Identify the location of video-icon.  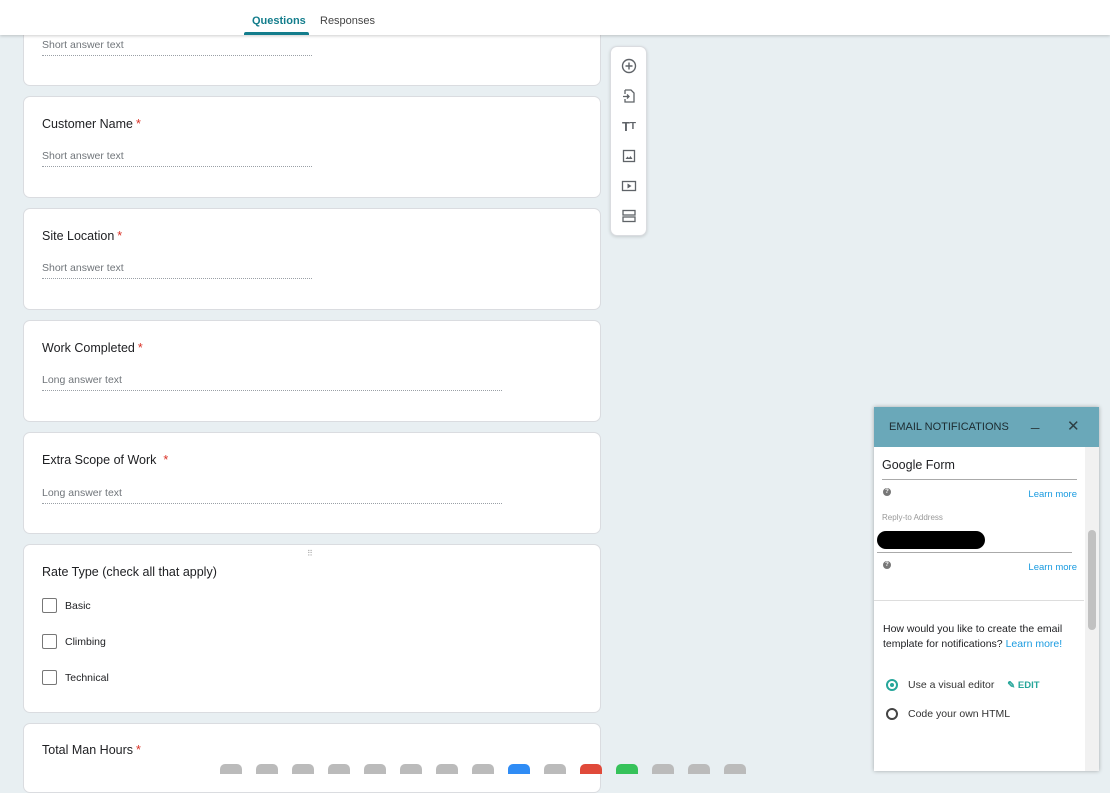
(629, 186).